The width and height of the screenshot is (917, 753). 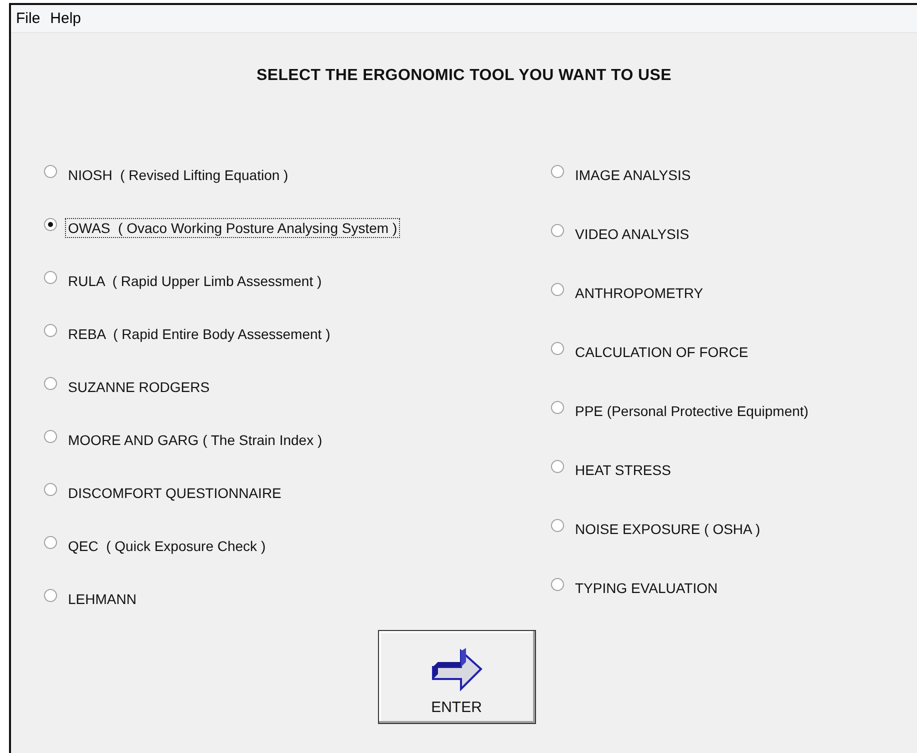 What do you see at coordinates (199, 334) in the screenshot?
I see `option-label: REBA ( Rapid Entire Body Assessement )` at bounding box center [199, 334].